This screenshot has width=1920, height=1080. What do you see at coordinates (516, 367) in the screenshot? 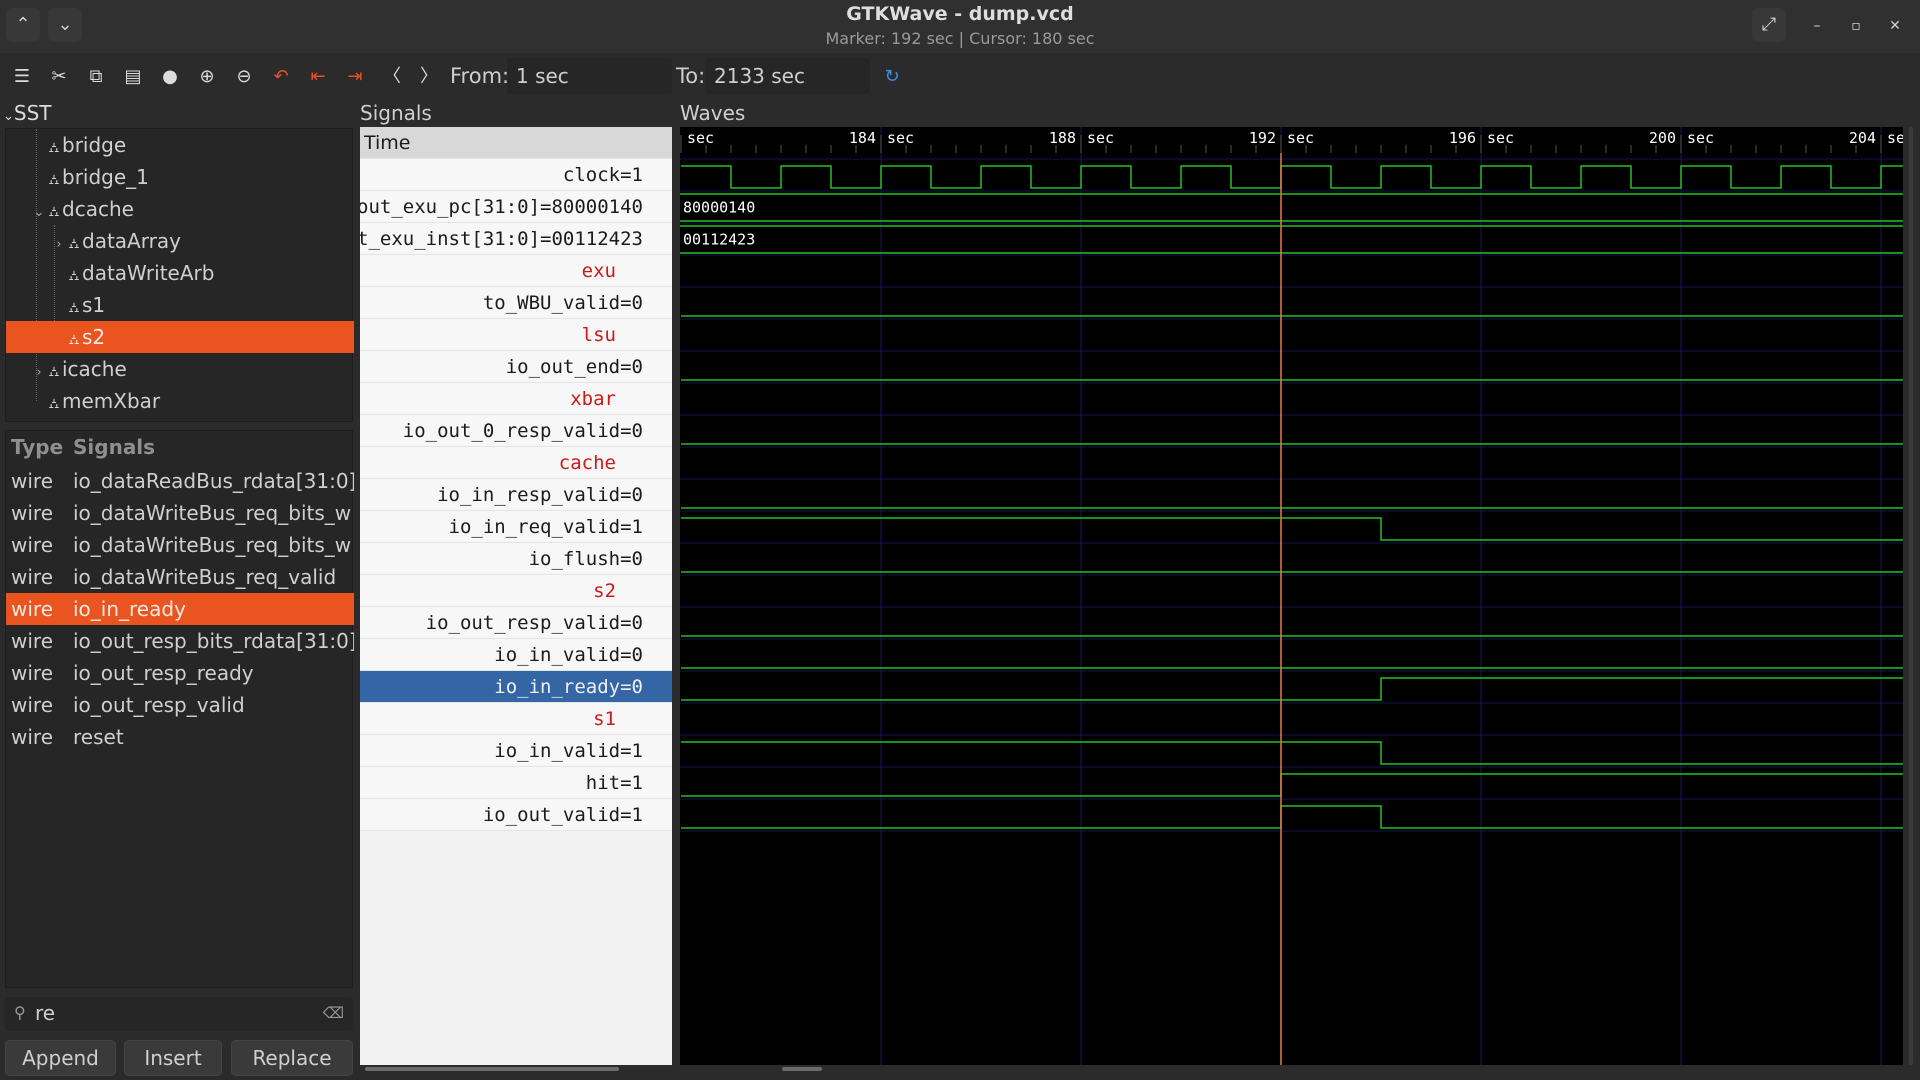
I see `signal-row: io_out_end=0` at bounding box center [516, 367].